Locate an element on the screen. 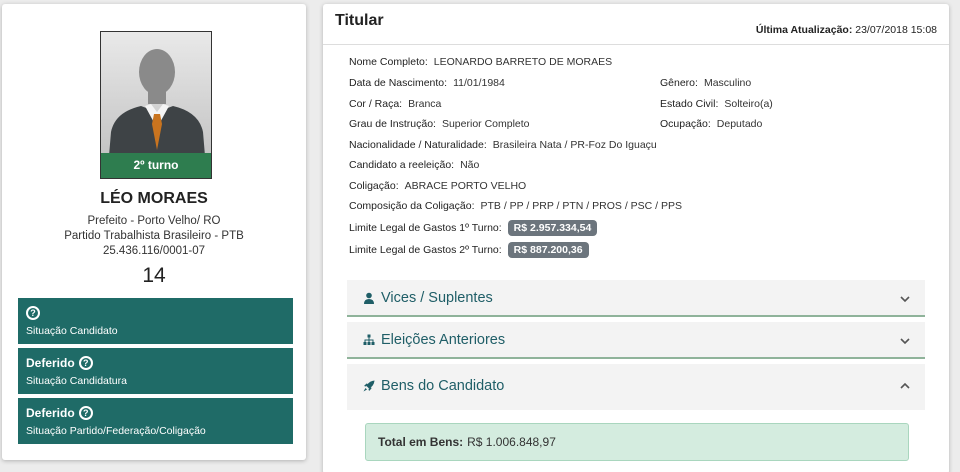  field-value: 11/01/1984 is located at coordinates (479, 83).